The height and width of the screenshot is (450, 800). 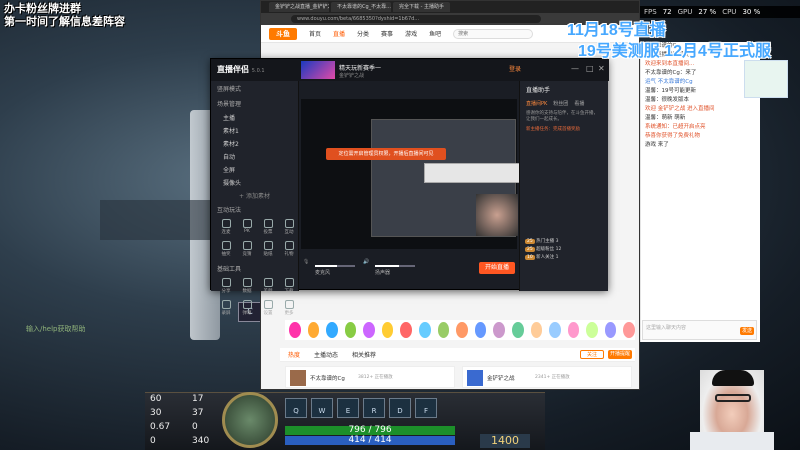 What do you see at coordinates (268, 223) in the screenshot?
I see `tool-icon` at bounding box center [268, 223].